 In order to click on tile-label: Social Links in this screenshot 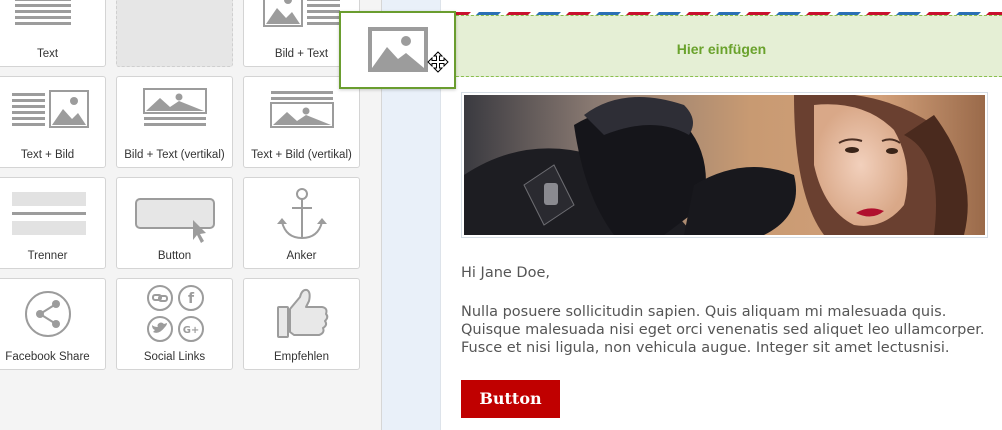, I will do `click(174, 357)`.